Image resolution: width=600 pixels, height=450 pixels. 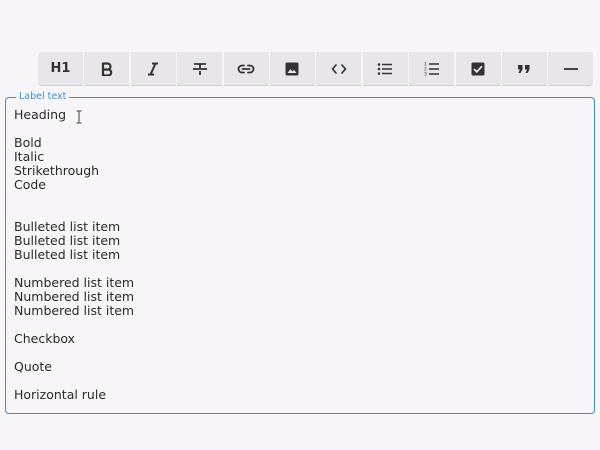 What do you see at coordinates (28, 142) in the screenshot?
I see `bold-line: Bold` at bounding box center [28, 142].